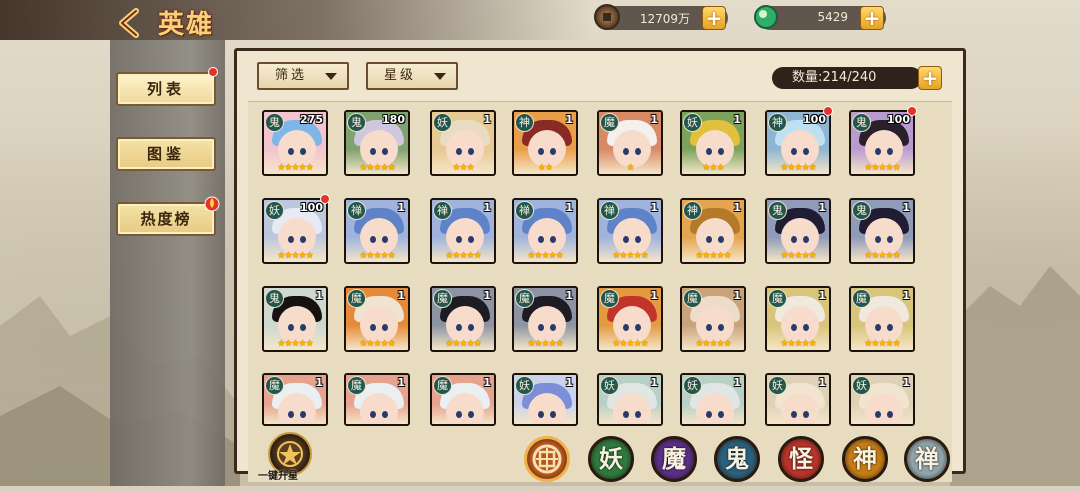 The image size is (1080, 491). I want to click on back-button, so click(129, 23).